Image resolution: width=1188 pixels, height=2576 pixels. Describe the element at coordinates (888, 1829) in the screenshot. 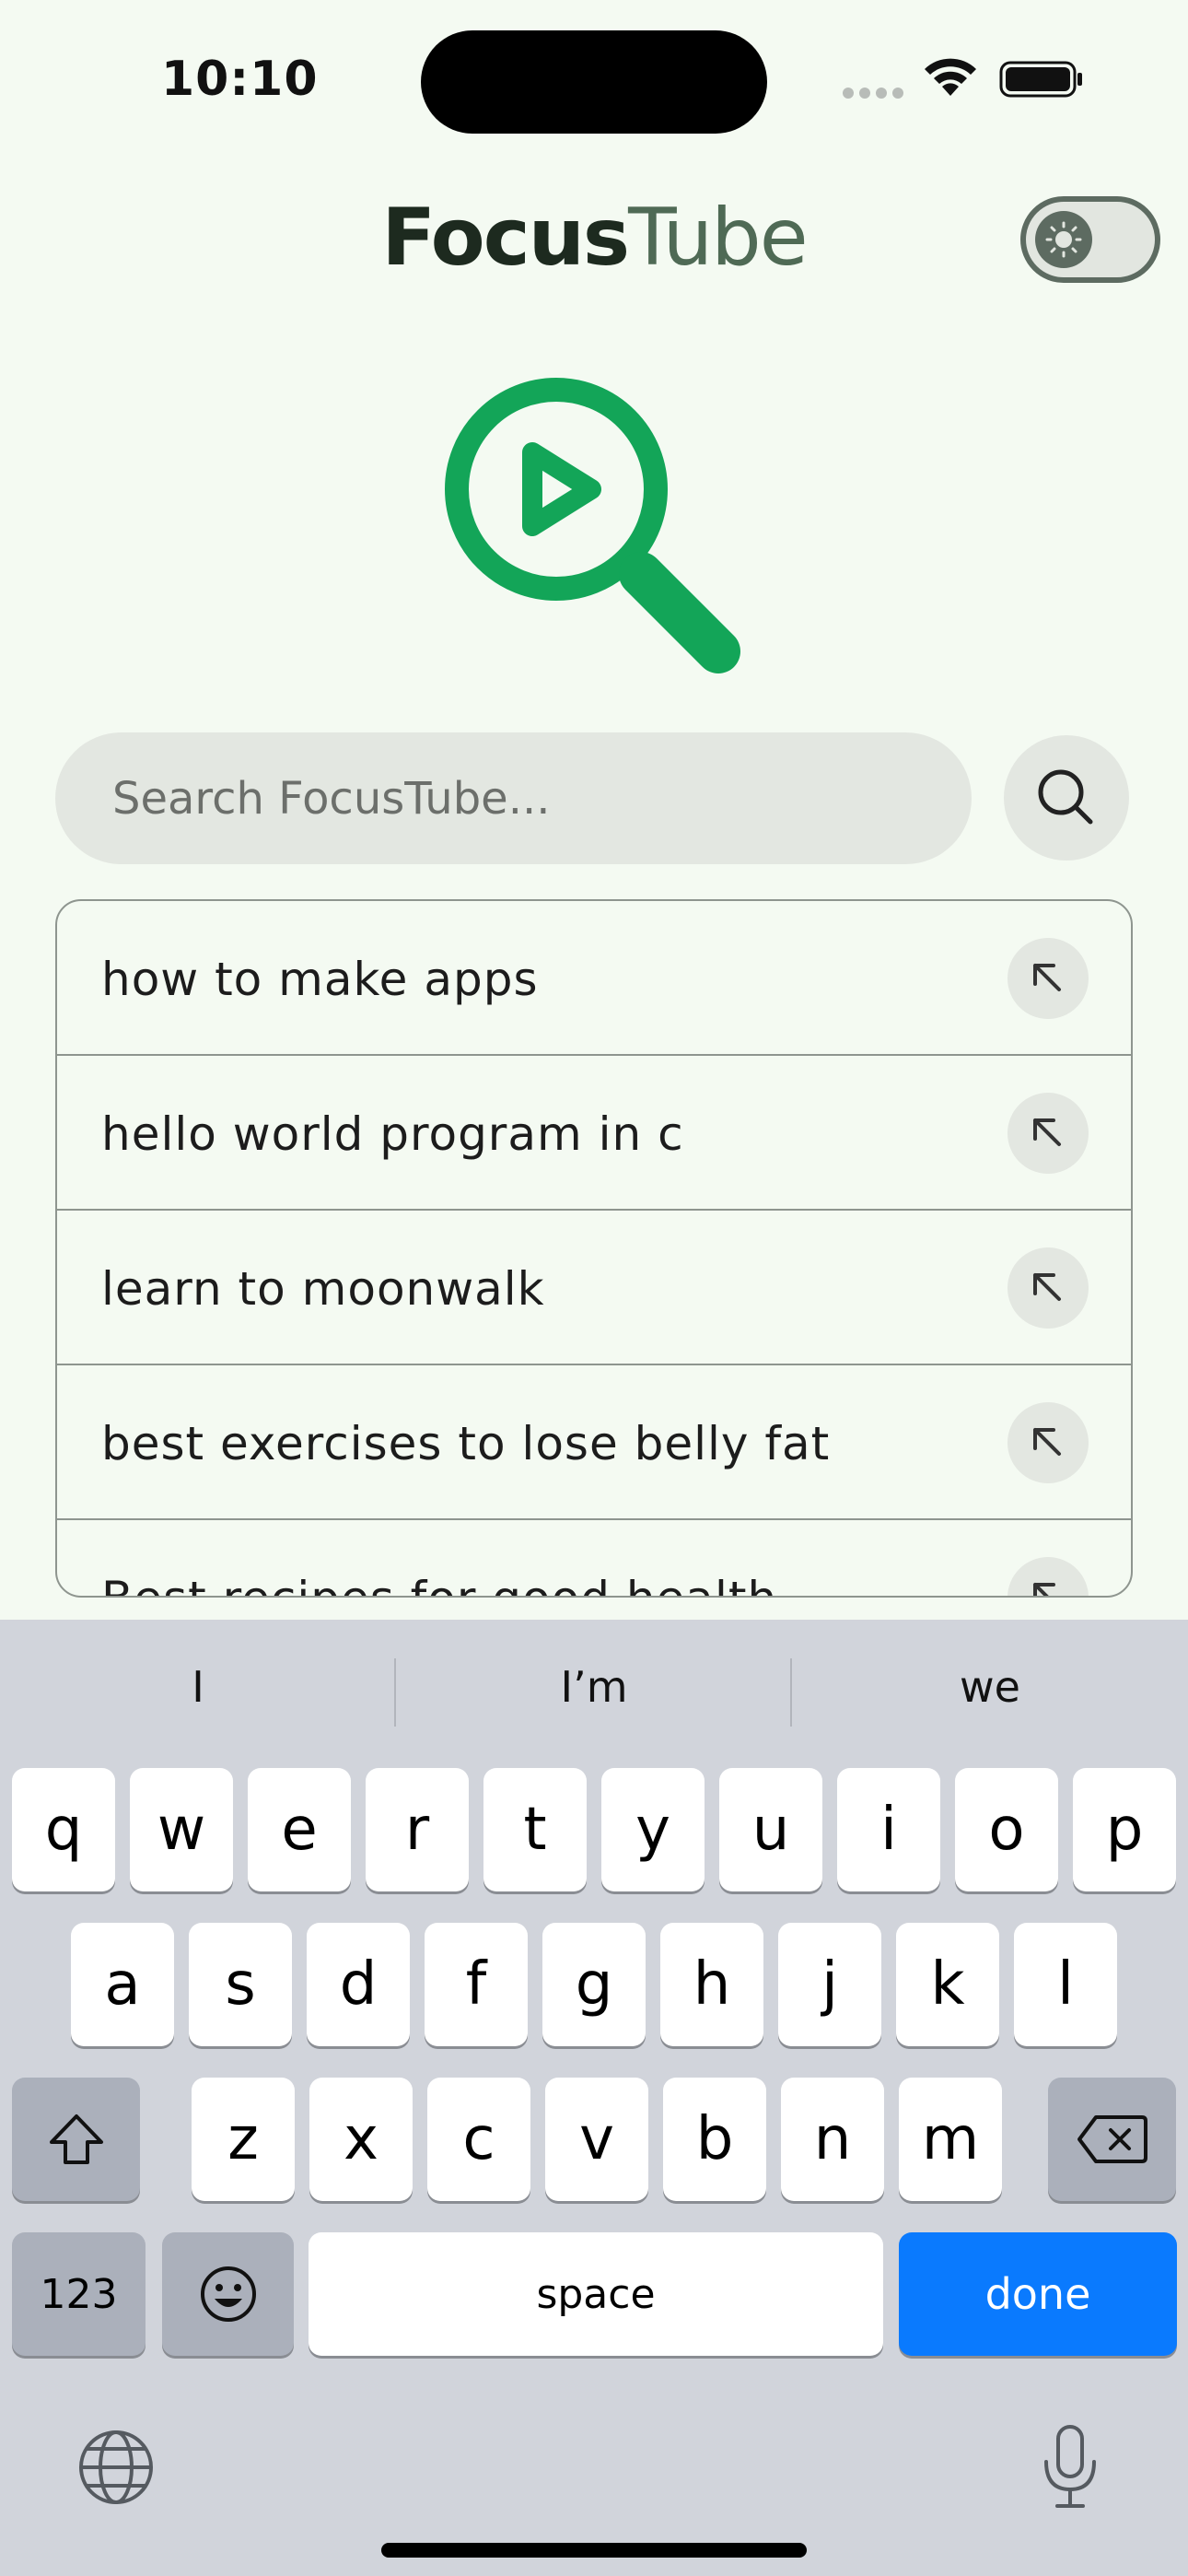

I see `key-i: i` at that location.